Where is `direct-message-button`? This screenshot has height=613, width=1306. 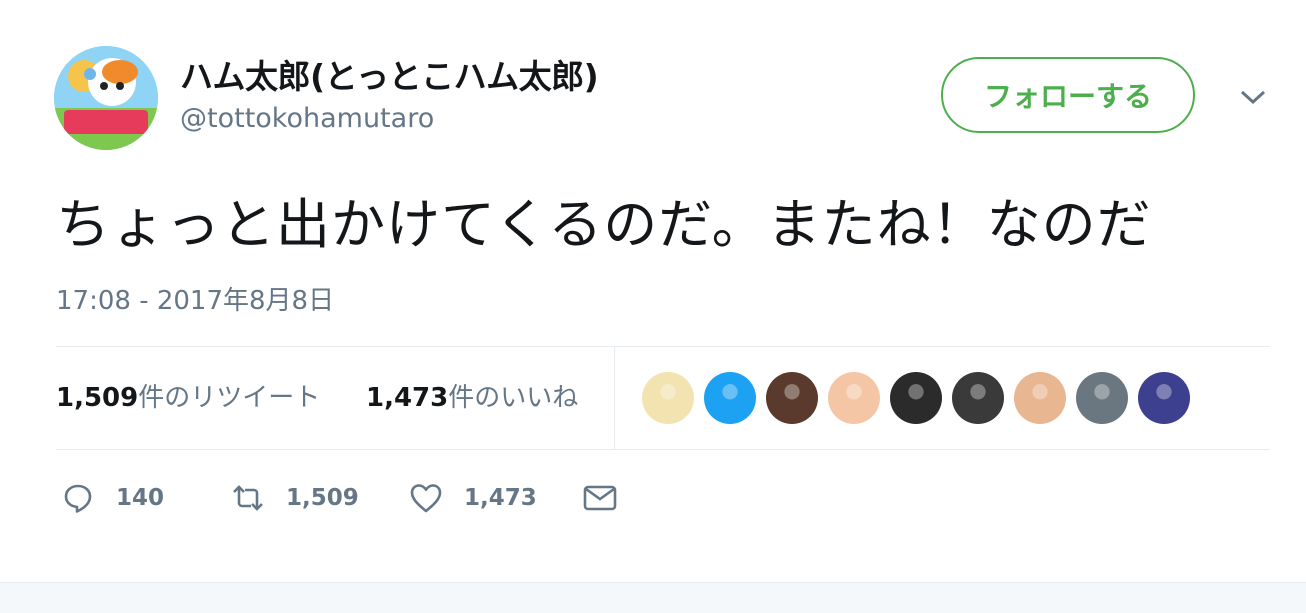
direct-message-button is located at coordinates (600, 498).